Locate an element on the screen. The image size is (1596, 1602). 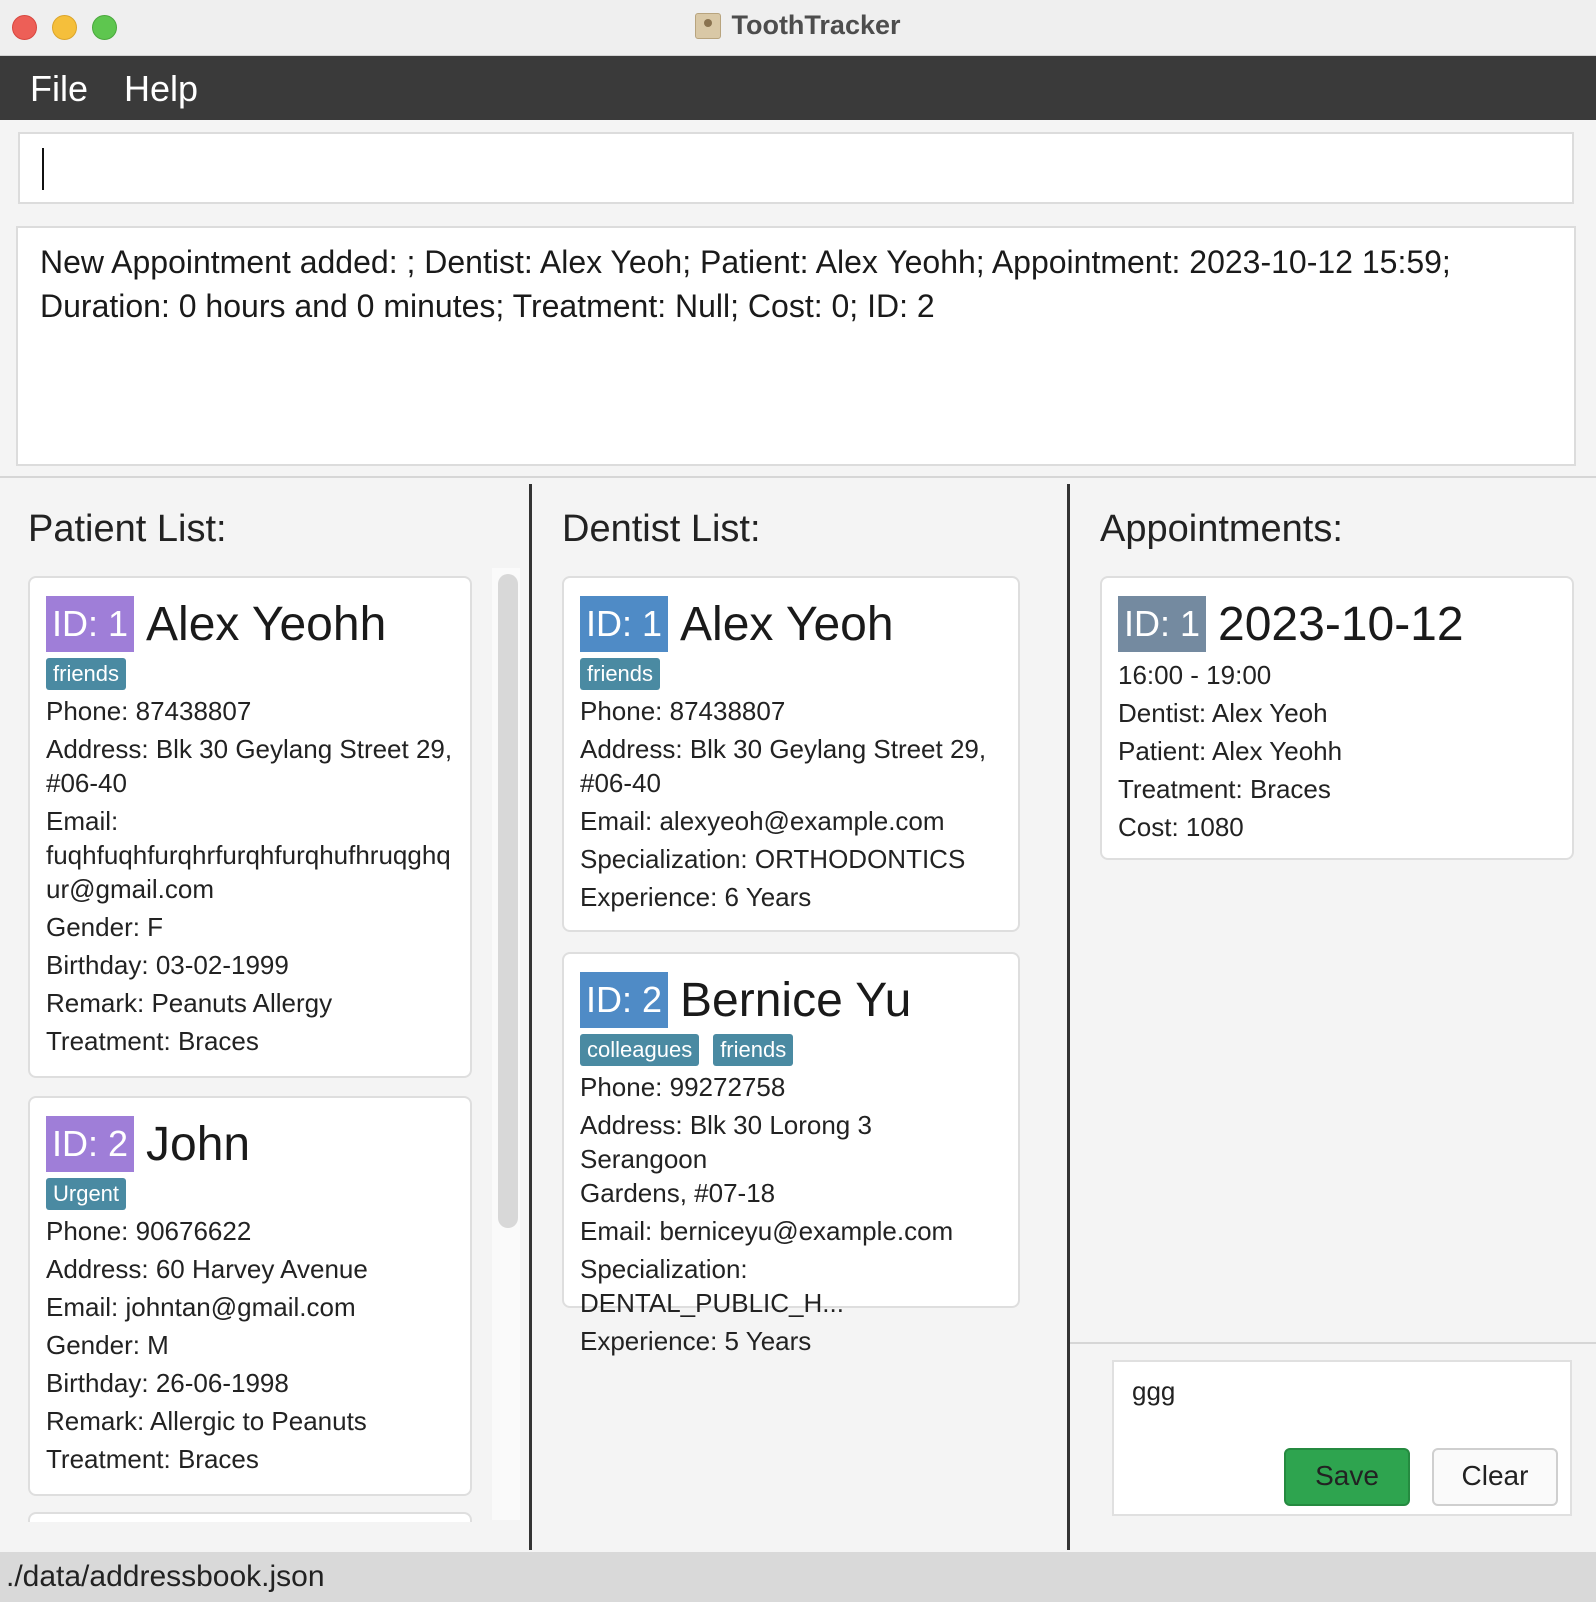
dentist-address-line2: Gardens, #07-18 is located at coordinates (678, 1193).